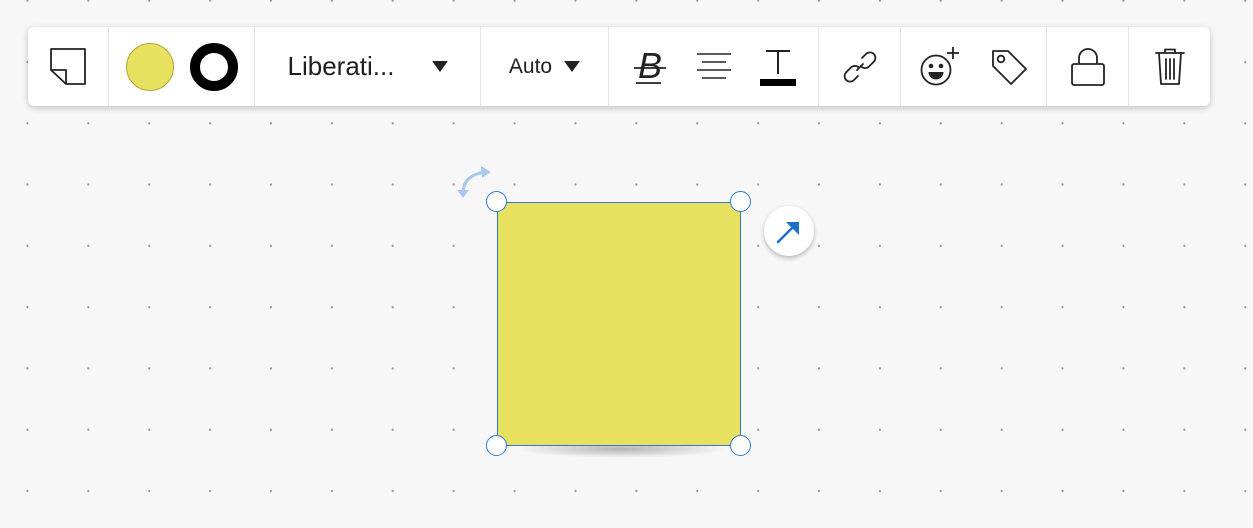 The height and width of the screenshot is (528, 1253). I want to click on lock-button, so click(1088, 67).